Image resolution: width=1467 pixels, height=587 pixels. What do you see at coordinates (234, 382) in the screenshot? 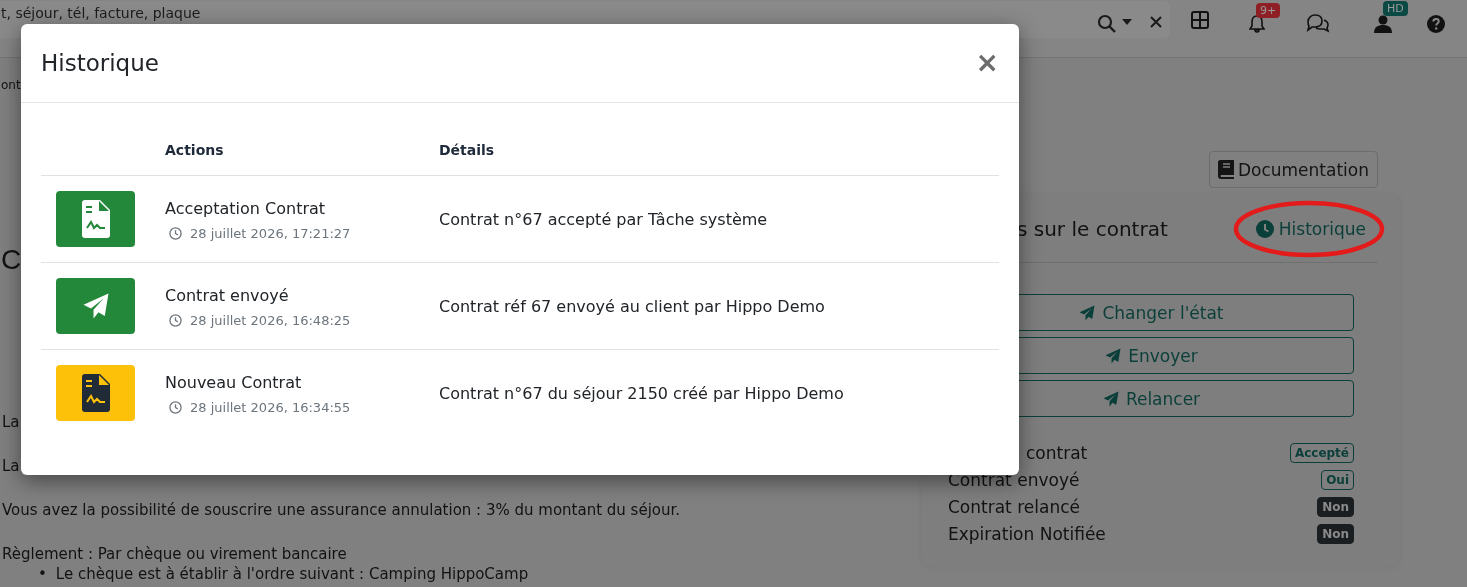
I see `action-title: Nouveau Contrat` at bounding box center [234, 382].